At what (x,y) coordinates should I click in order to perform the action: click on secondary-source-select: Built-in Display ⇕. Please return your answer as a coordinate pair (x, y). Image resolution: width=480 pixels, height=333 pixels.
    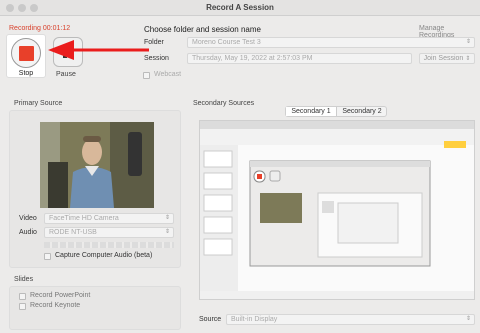
    Looking at the image, I should click on (350, 319).